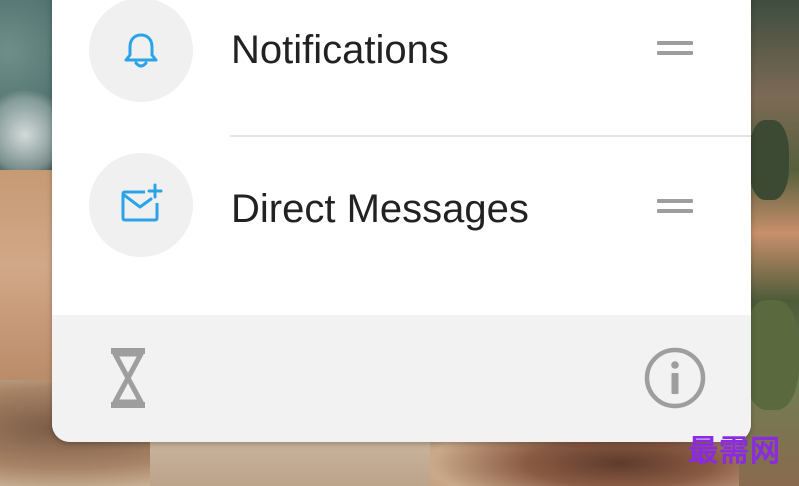 This screenshot has width=799, height=486. Describe the element at coordinates (734, 451) in the screenshot. I see `watermark: 最需网` at that location.